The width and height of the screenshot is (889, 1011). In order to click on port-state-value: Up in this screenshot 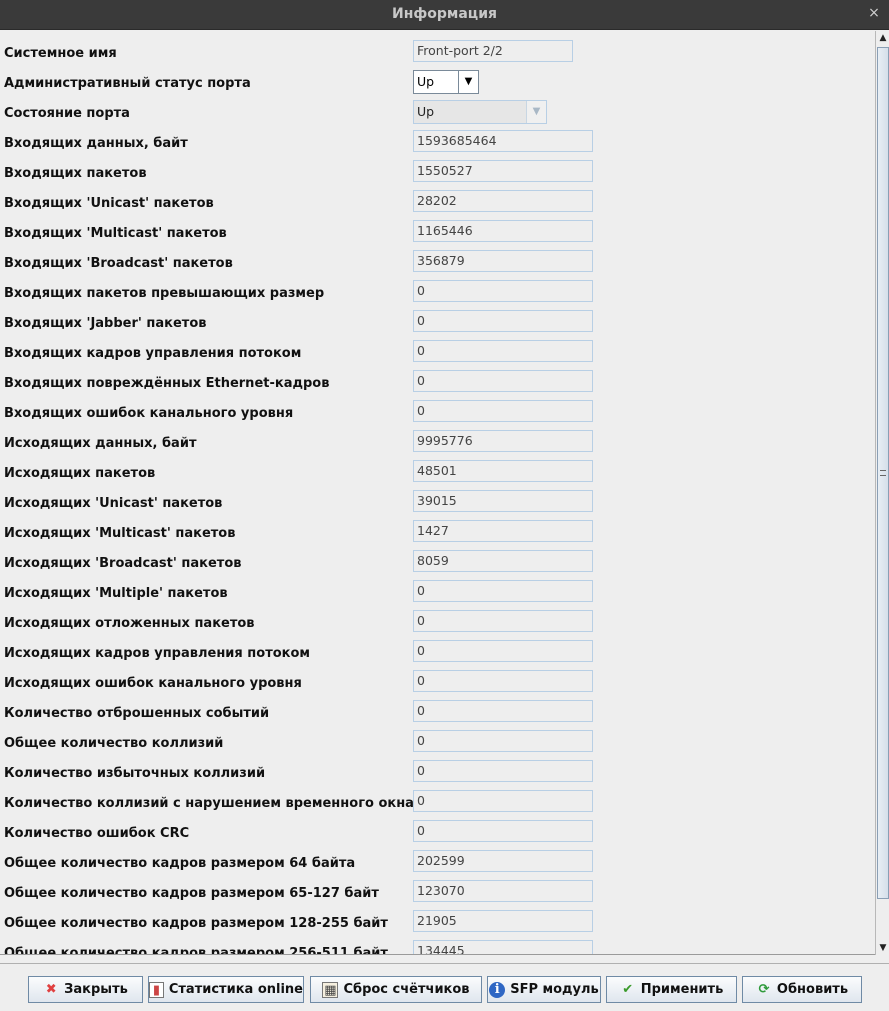, I will do `click(426, 111)`.